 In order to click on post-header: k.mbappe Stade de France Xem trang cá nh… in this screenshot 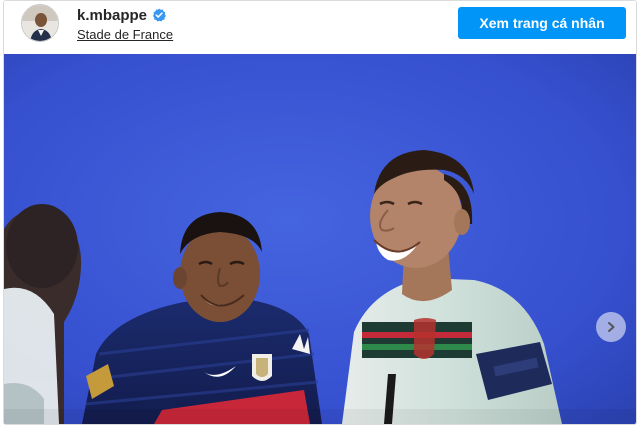, I will do `click(320, 27)`.